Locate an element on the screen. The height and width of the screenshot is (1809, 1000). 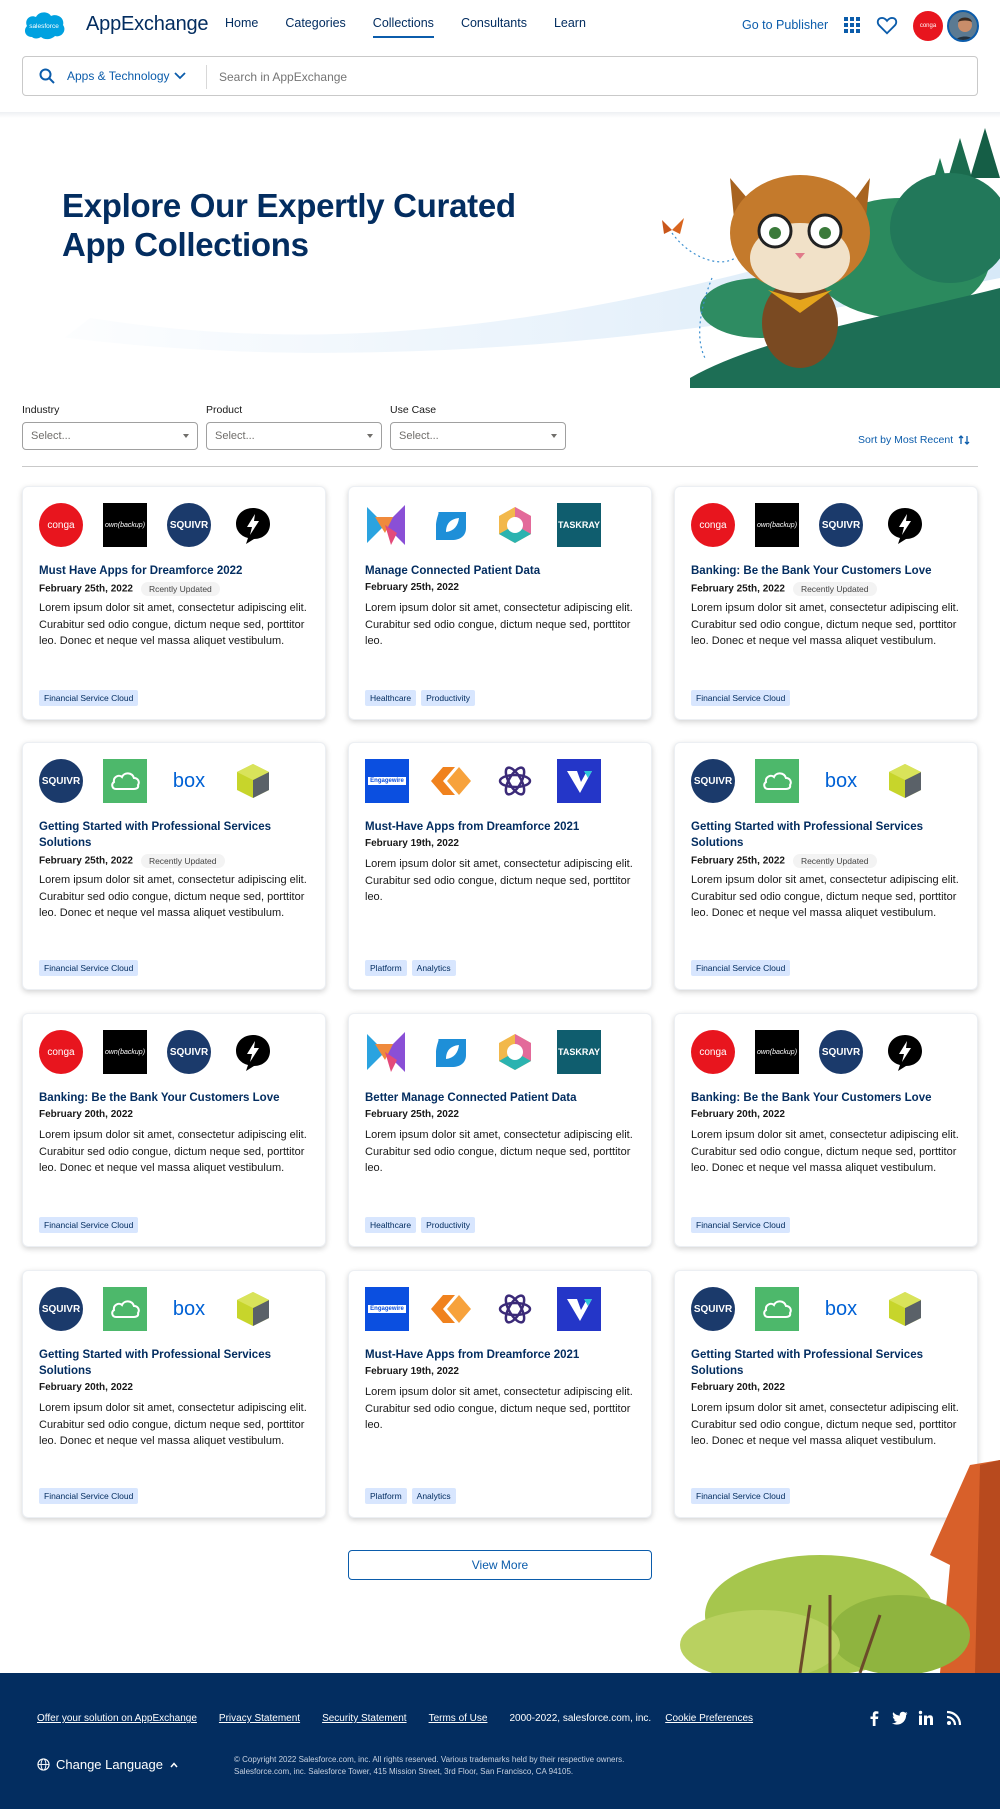
card-title: Must-Have Apps from Dreamforce 2021 is located at coordinates (502, 827).